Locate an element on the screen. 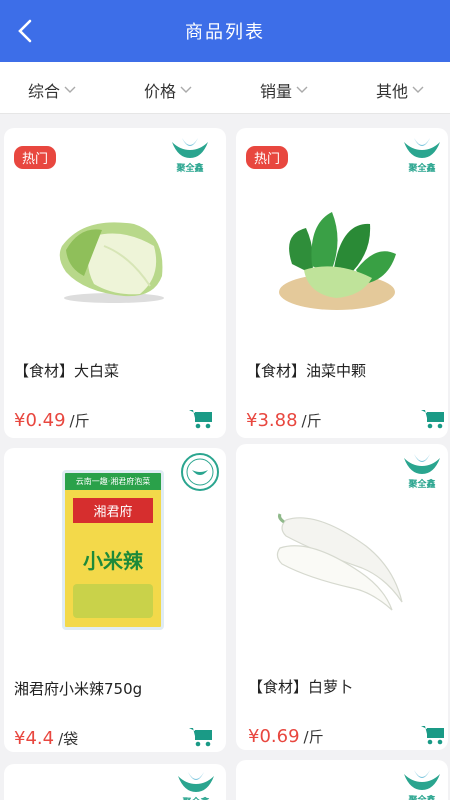 This screenshot has height=800, width=450. page-title: 商品列表 is located at coordinates (225, 32).